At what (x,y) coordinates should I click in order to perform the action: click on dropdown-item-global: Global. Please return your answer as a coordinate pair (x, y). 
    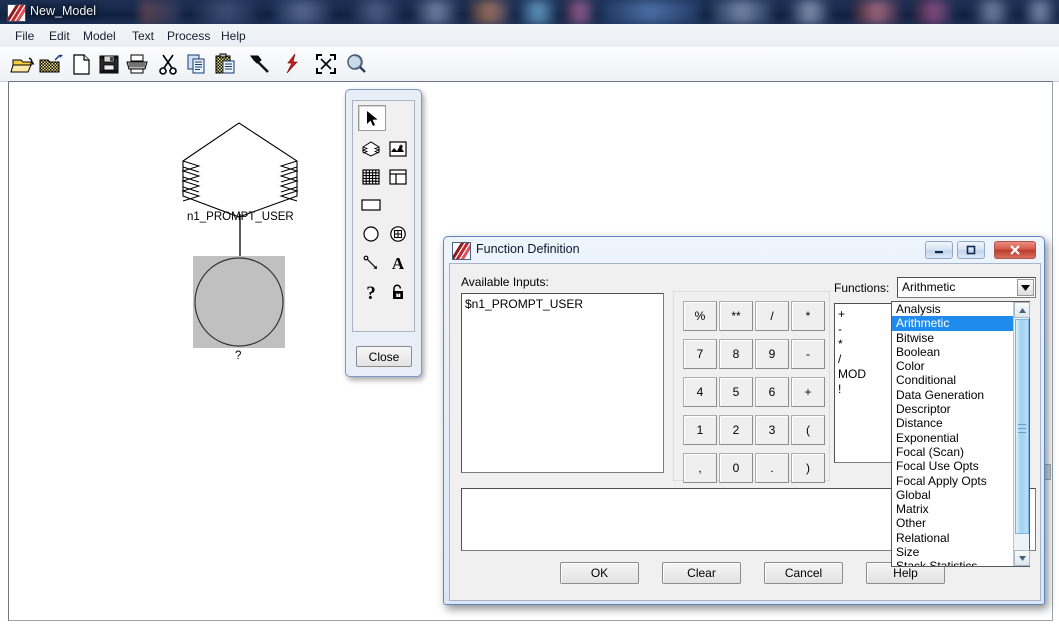
    Looking at the image, I should click on (953, 495).